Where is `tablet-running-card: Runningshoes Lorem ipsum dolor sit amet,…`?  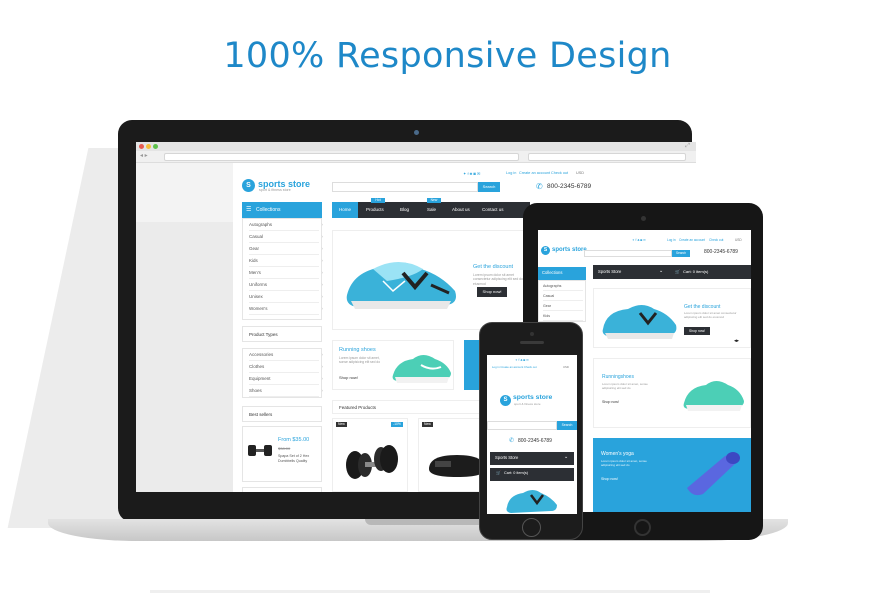
tablet-running-card: Runningshoes Lorem ipsum dolor sit amet,… is located at coordinates (672, 393).